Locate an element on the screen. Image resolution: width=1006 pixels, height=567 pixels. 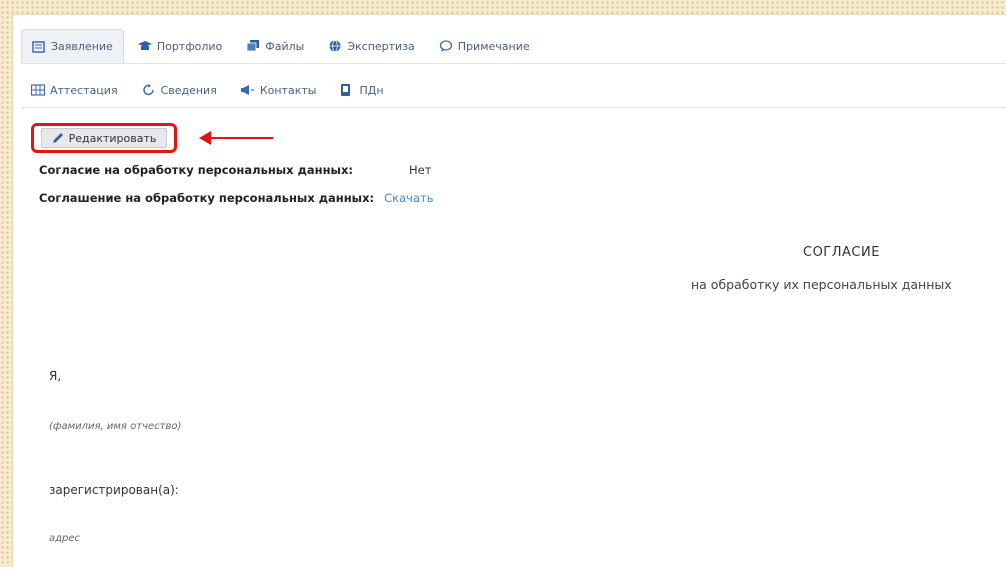
document-line-registered: зарегистрирован(а): is located at coordinates (114, 490).